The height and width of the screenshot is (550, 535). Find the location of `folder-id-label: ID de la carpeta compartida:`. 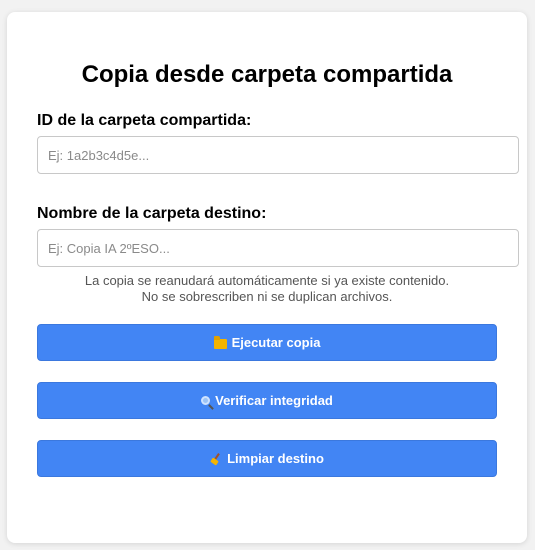

folder-id-label: ID de la carpeta compartida: is located at coordinates (144, 120).